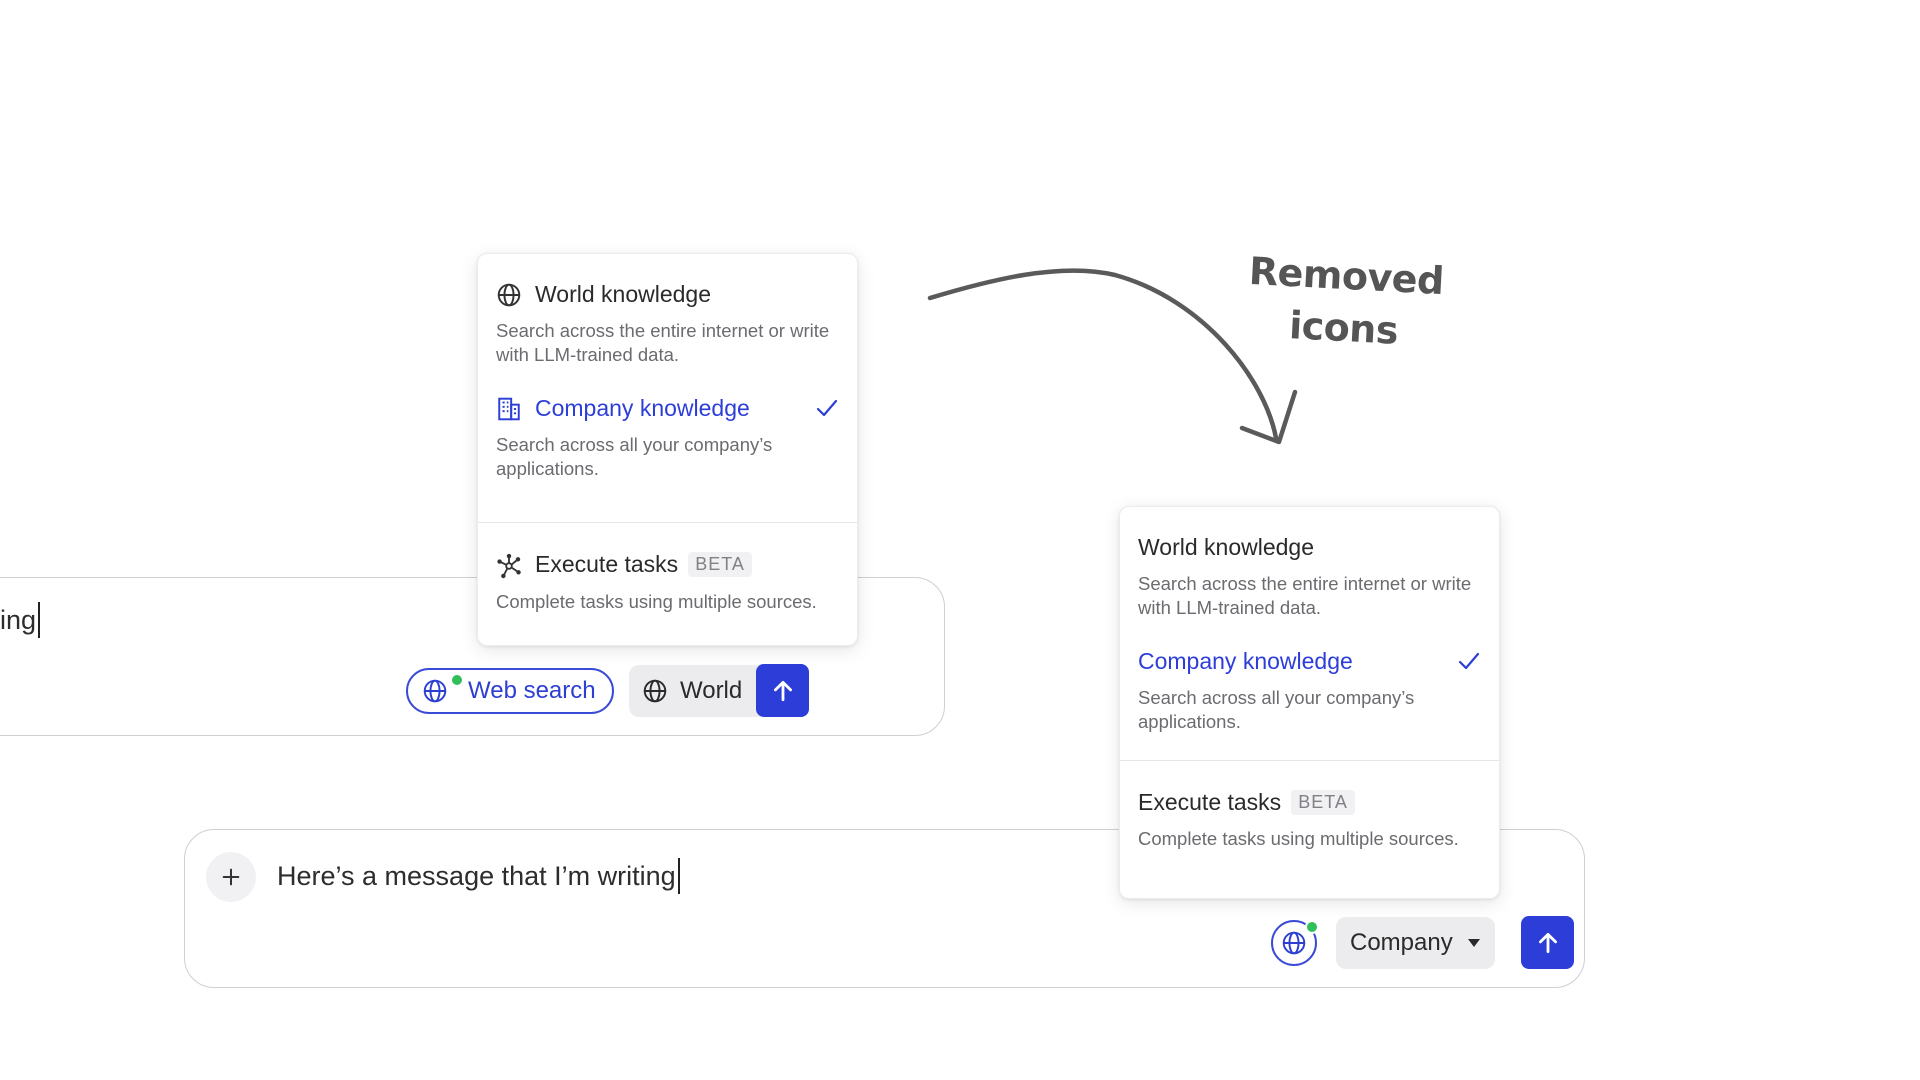  I want to click on annotation-text: Removed icons, so click(1344, 302).